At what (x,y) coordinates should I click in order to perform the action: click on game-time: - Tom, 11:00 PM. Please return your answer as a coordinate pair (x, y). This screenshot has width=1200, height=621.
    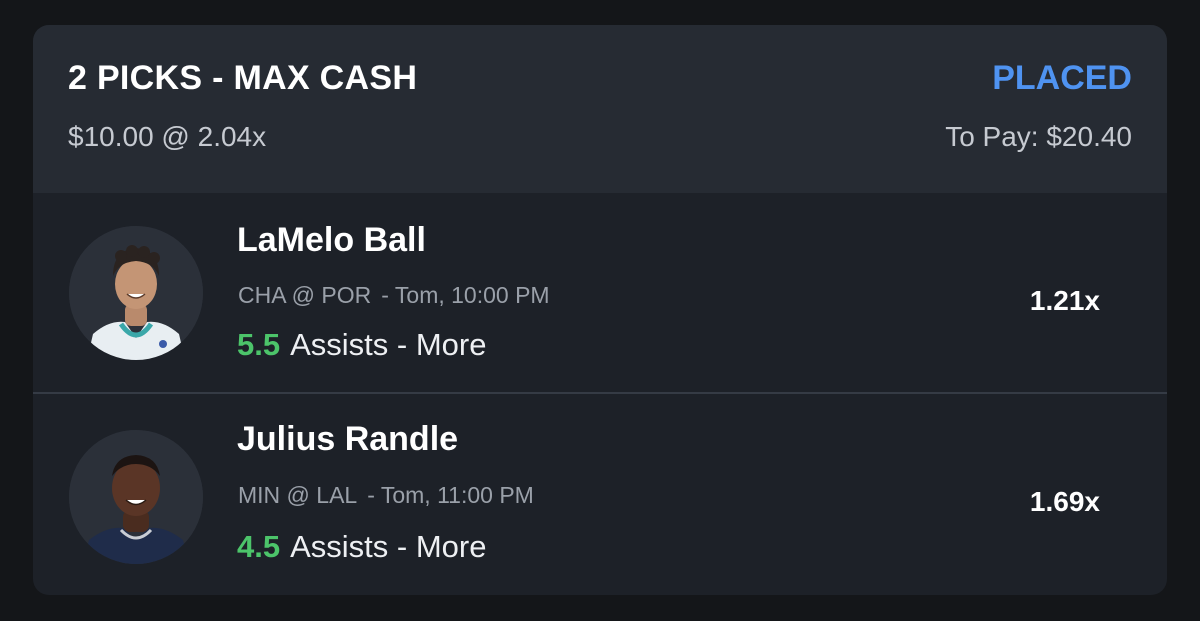
    Looking at the image, I should click on (450, 495).